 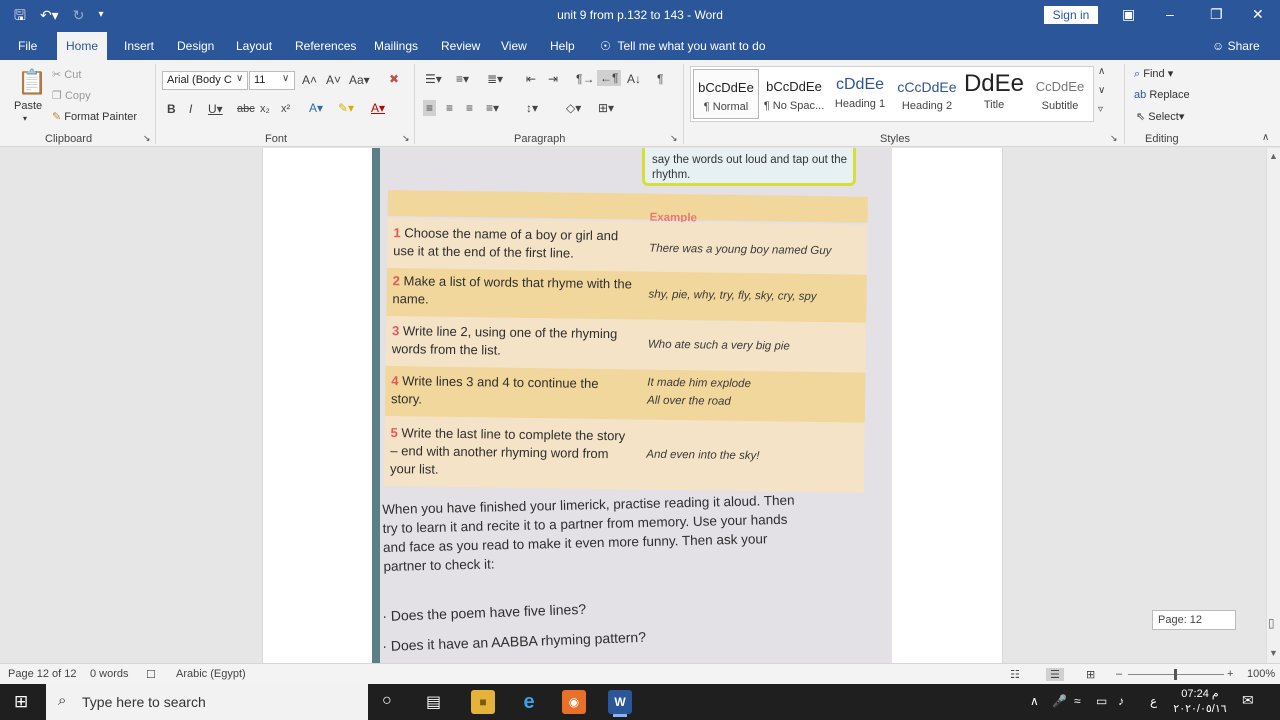 I want to click on file-explorer-icon: ■, so click(x=483, y=702).